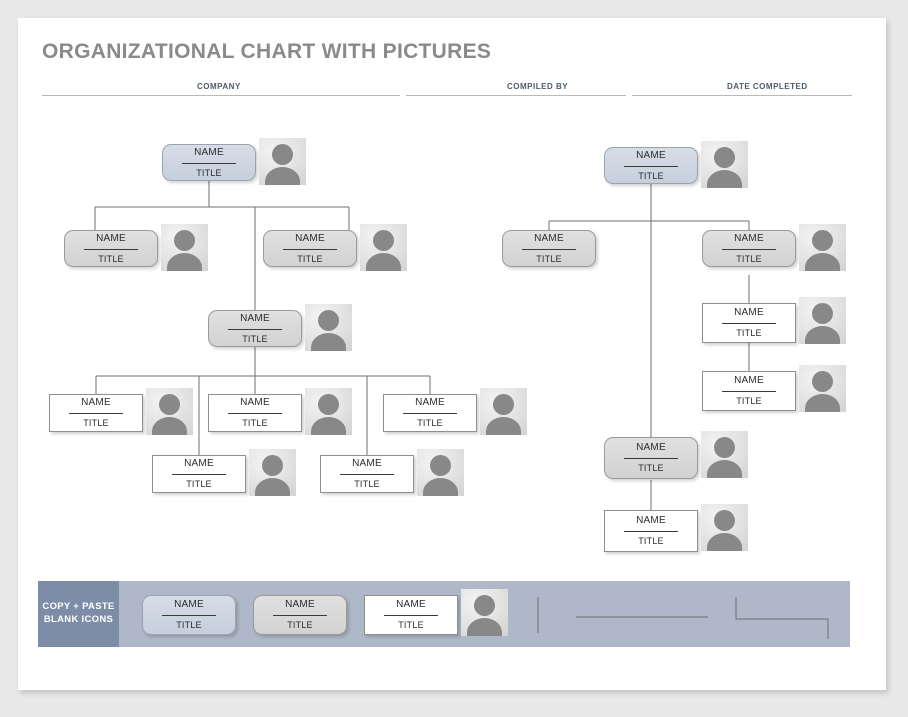 The width and height of the screenshot is (908, 717). I want to click on palette-node-white: NAME TITLE, so click(411, 615).